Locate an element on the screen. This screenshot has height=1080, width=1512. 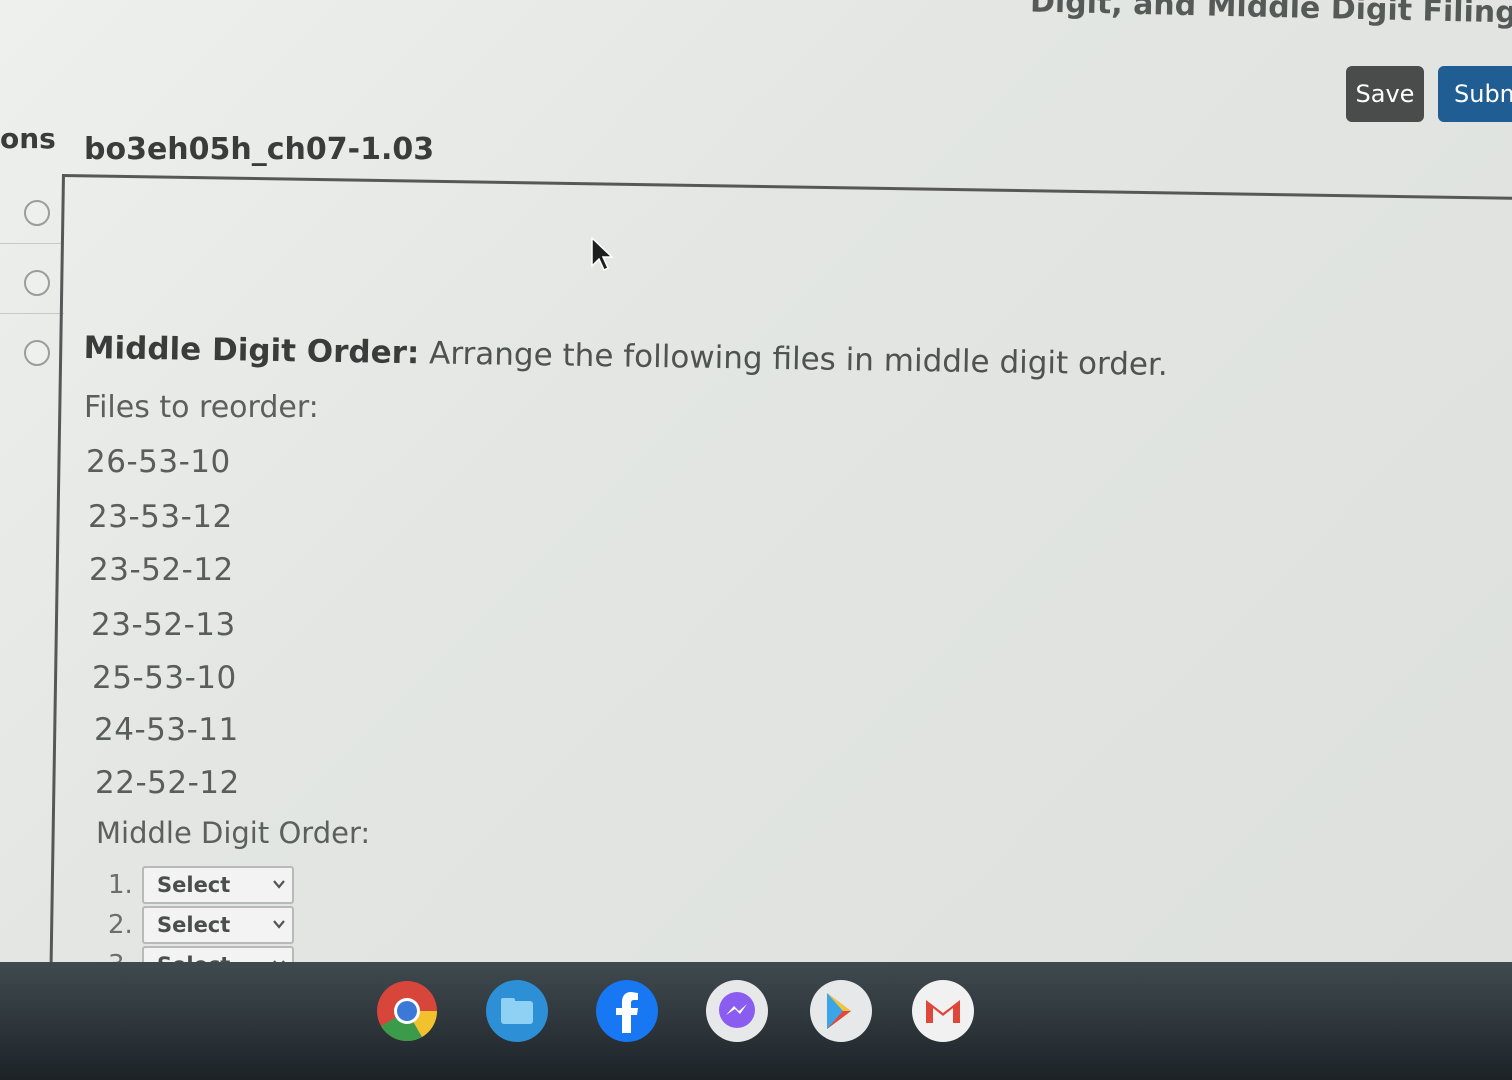
taskbar is located at coordinates (756, 1021).